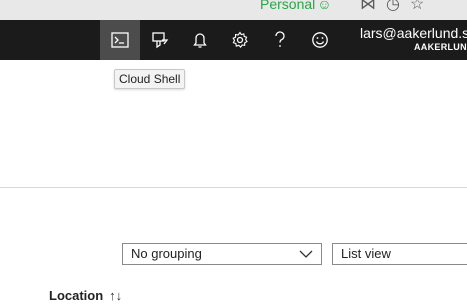 This screenshot has width=467, height=306. What do you see at coordinates (399, 254) in the screenshot?
I see `view-dropdown: List view` at bounding box center [399, 254].